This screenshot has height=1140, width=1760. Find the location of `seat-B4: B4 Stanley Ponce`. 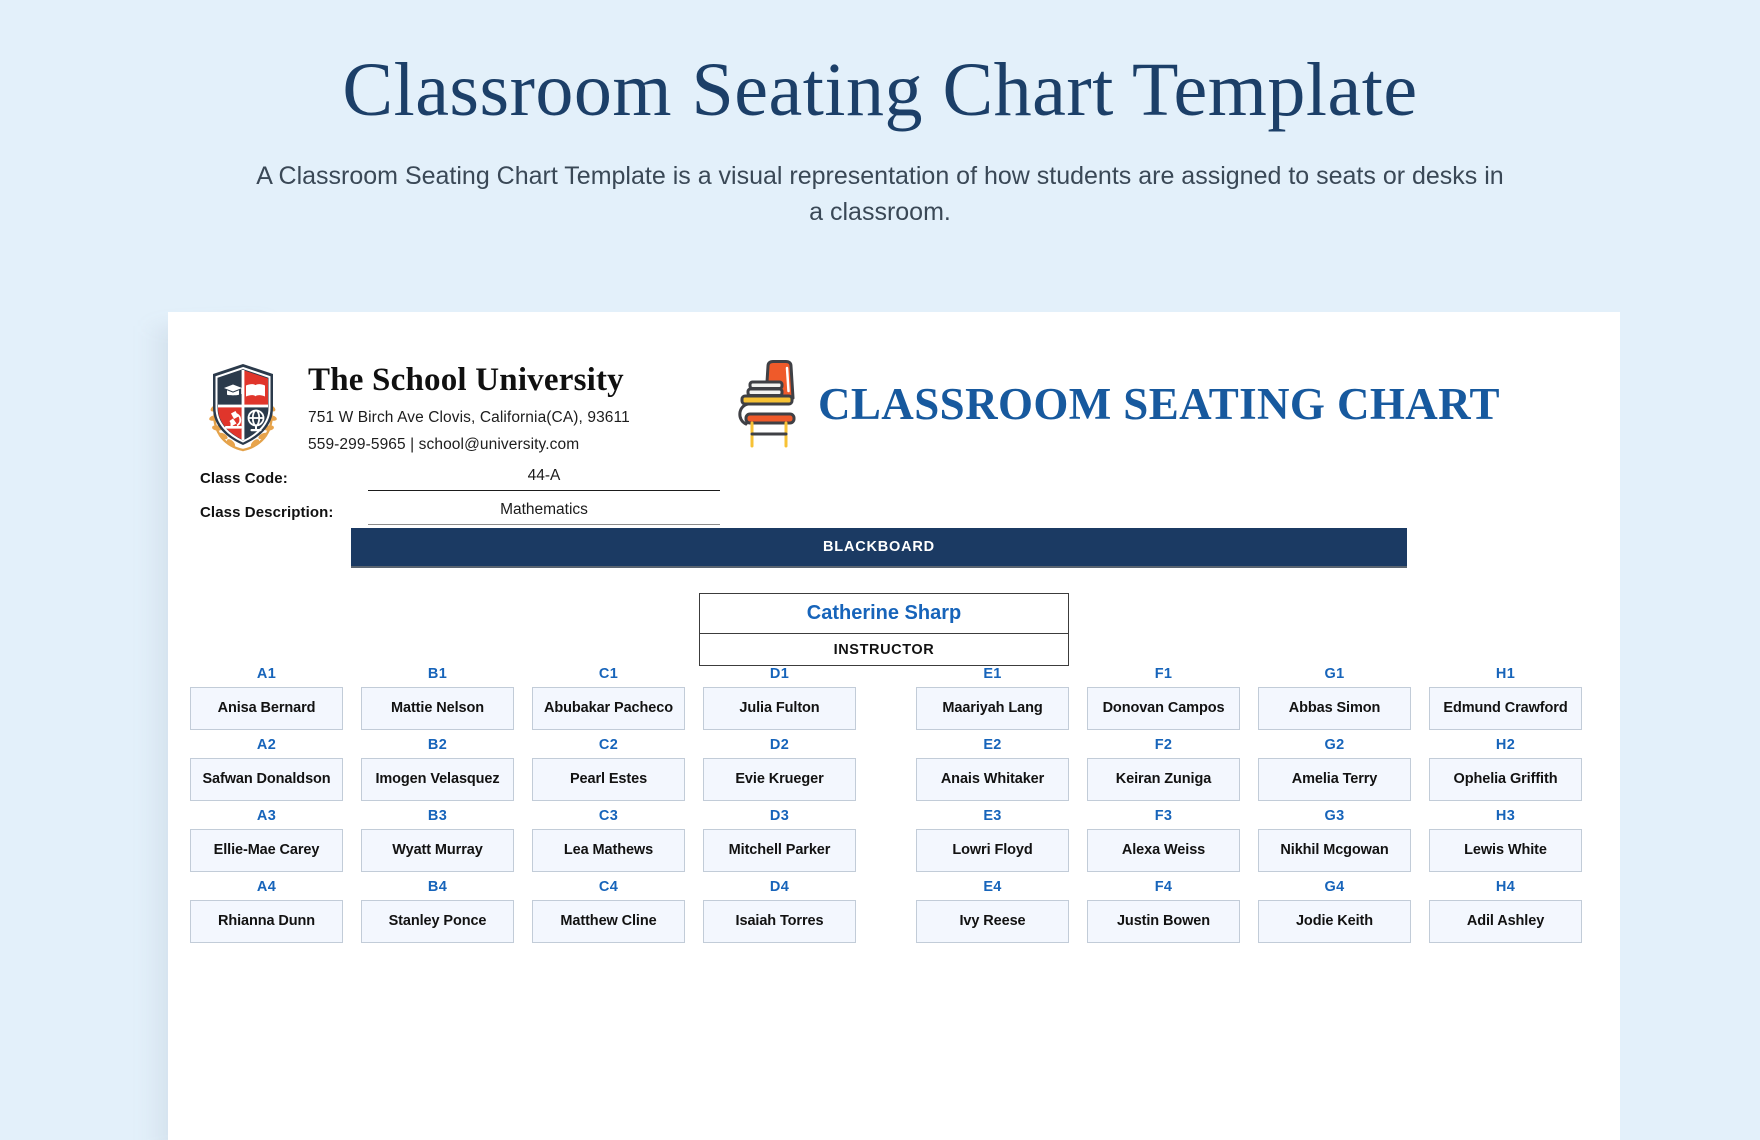

seat-B4: B4 Stanley Ponce is located at coordinates (437, 911).